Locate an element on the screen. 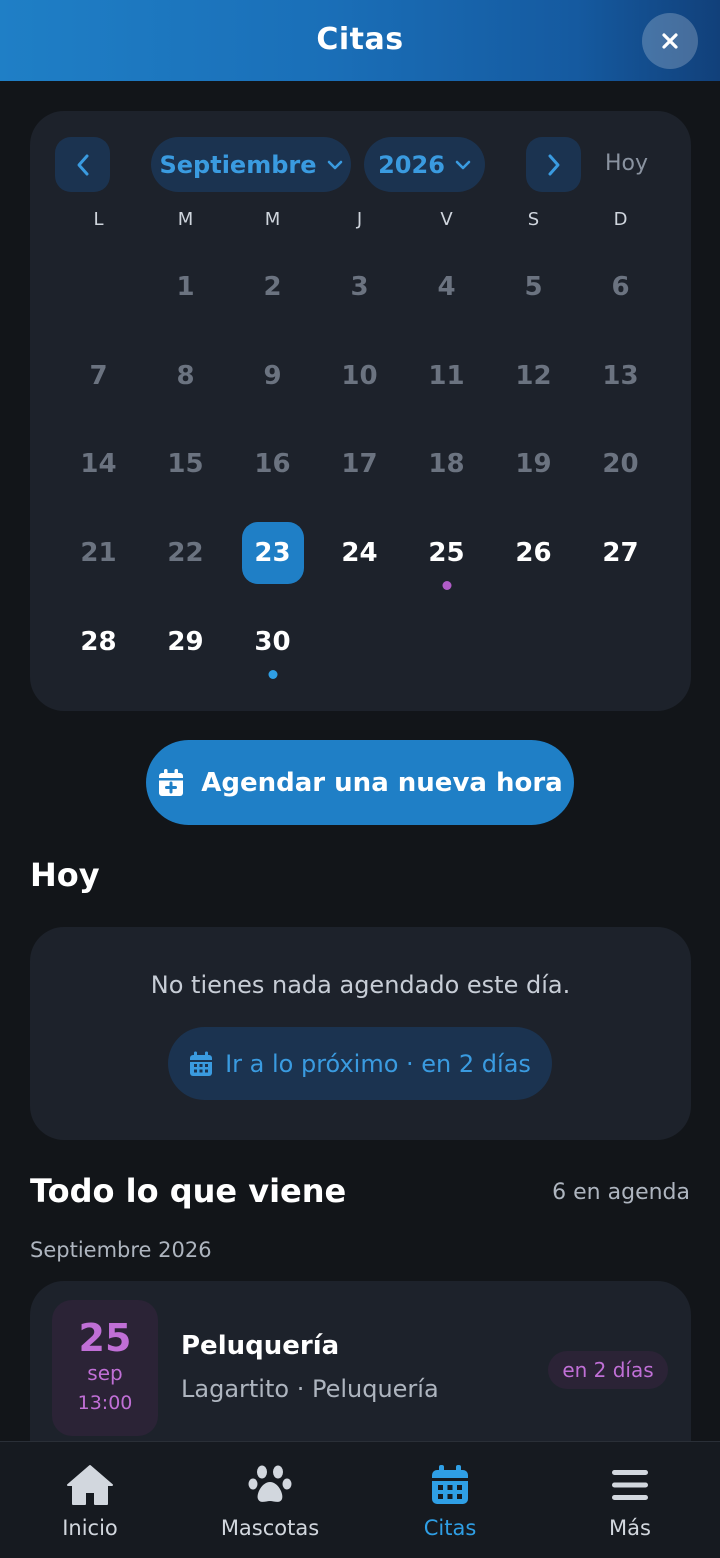  calendar-day: 27 is located at coordinates (620, 553).